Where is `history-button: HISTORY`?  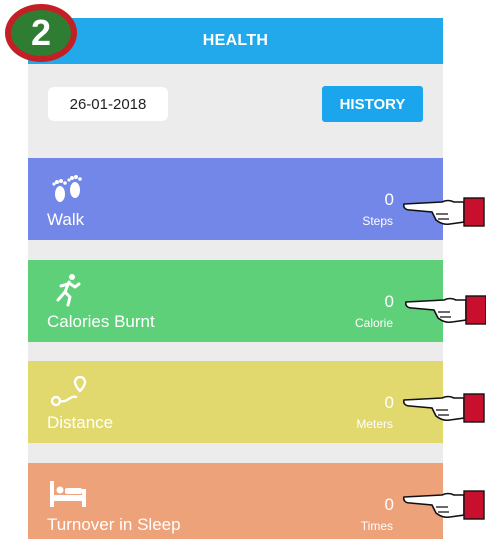 history-button: HISTORY is located at coordinates (372, 104).